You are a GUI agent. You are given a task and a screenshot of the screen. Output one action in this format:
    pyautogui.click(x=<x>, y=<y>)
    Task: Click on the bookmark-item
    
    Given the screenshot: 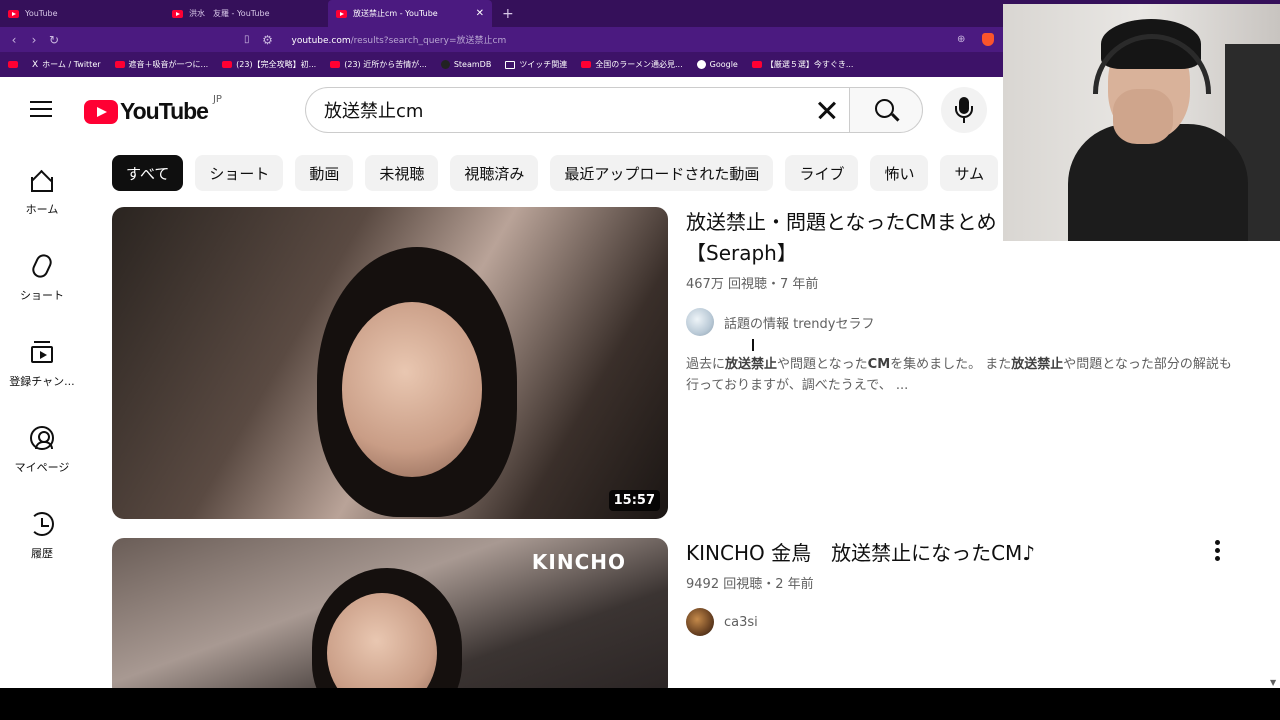 What is the action you would take?
    pyautogui.click(x=13, y=64)
    